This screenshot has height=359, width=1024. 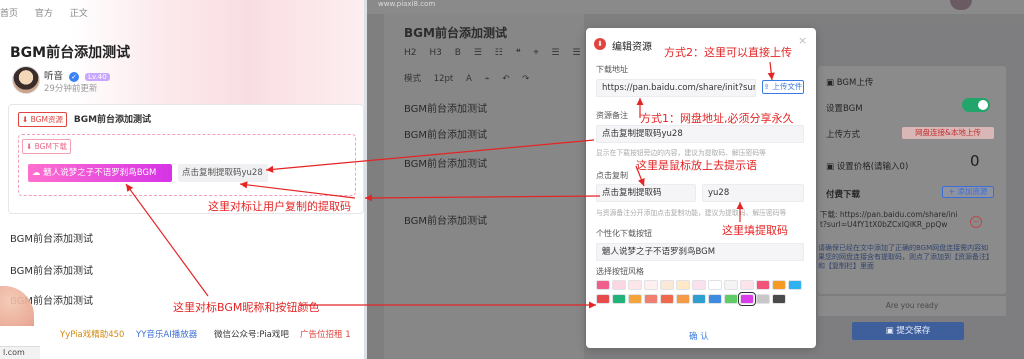 What do you see at coordinates (279, 206) in the screenshot?
I see `annotation-copy-code: 这里对标让用户复制的提取码` at bounding box center [279, 206].